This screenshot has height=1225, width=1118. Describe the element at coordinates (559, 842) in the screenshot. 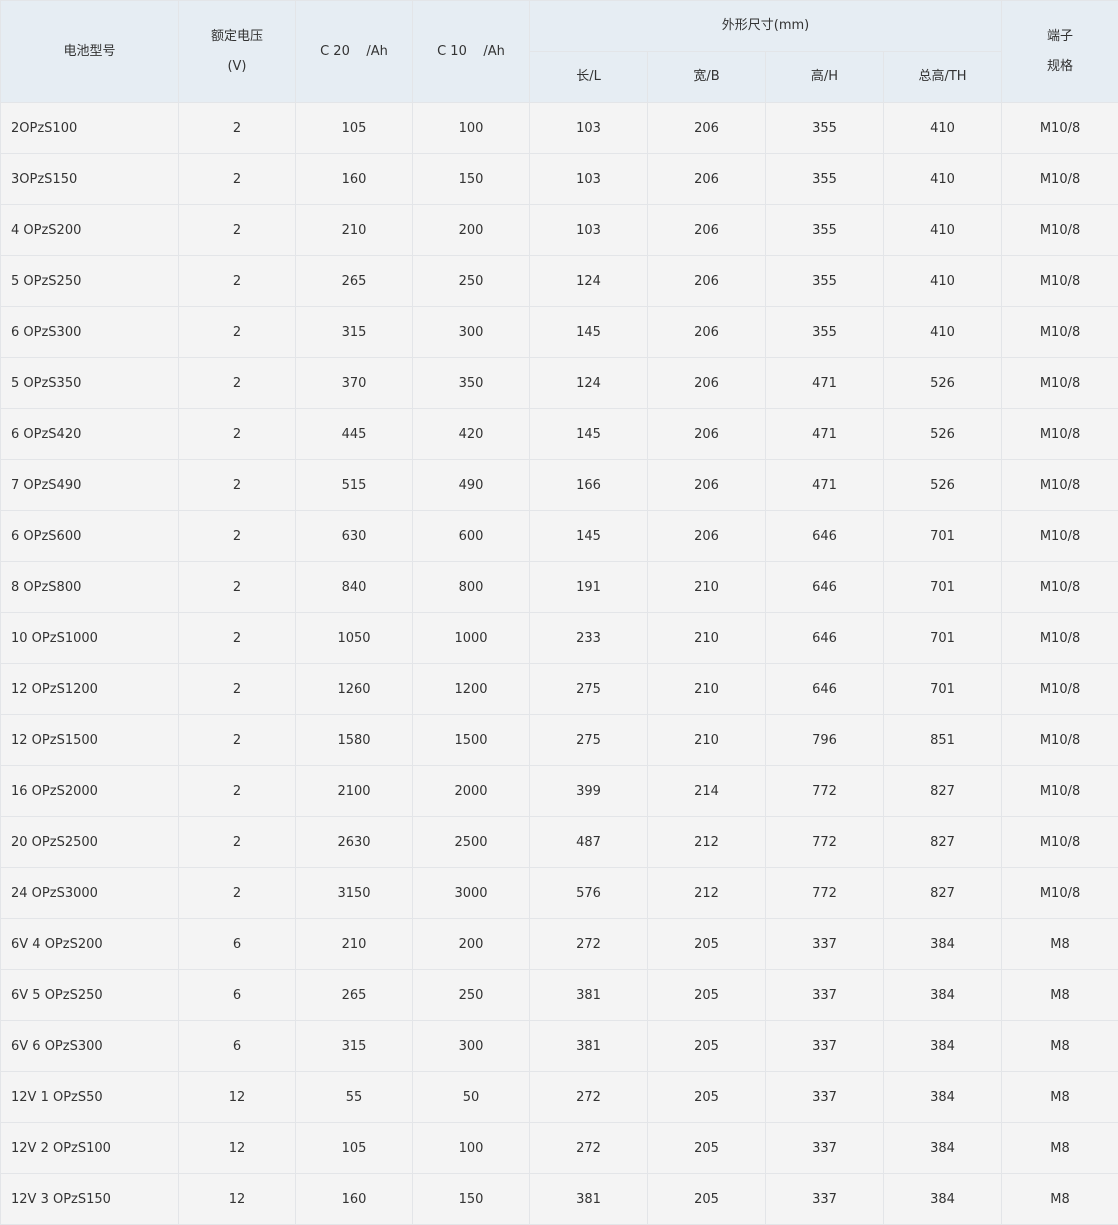

I see `table-row: 20 OPzS2500226302500487212772827M10/8` at that location.